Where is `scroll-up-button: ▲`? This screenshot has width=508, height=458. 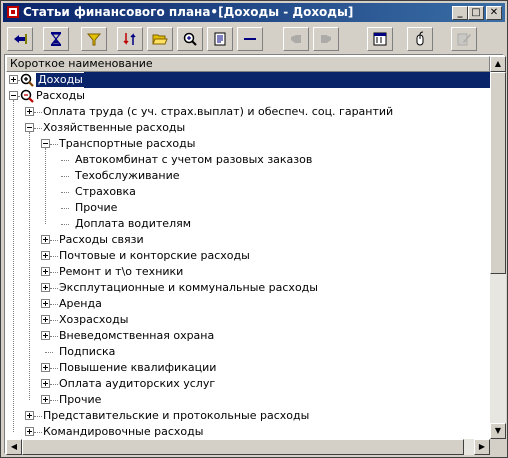
scroll-up-button: ▲ is located at coordinates (498, 64).